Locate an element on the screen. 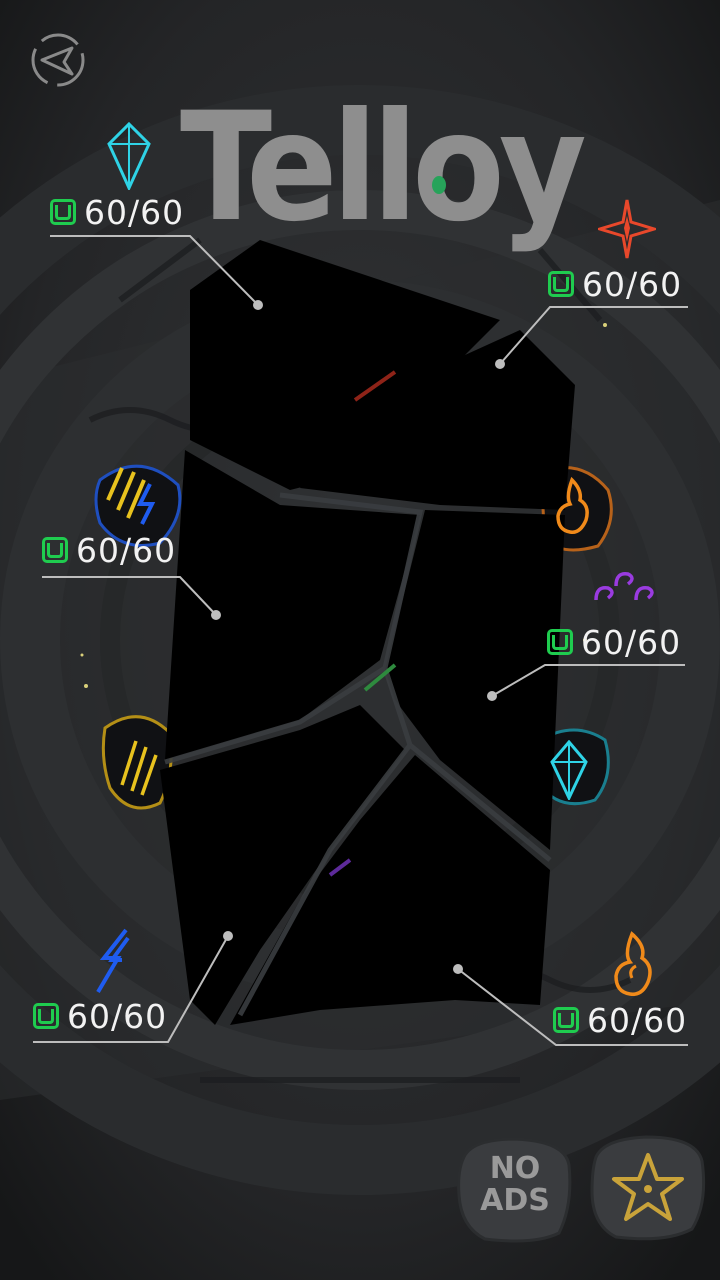 This screenshot has height=1280, width=720. rate-button is located at coordinates (648, 1188).